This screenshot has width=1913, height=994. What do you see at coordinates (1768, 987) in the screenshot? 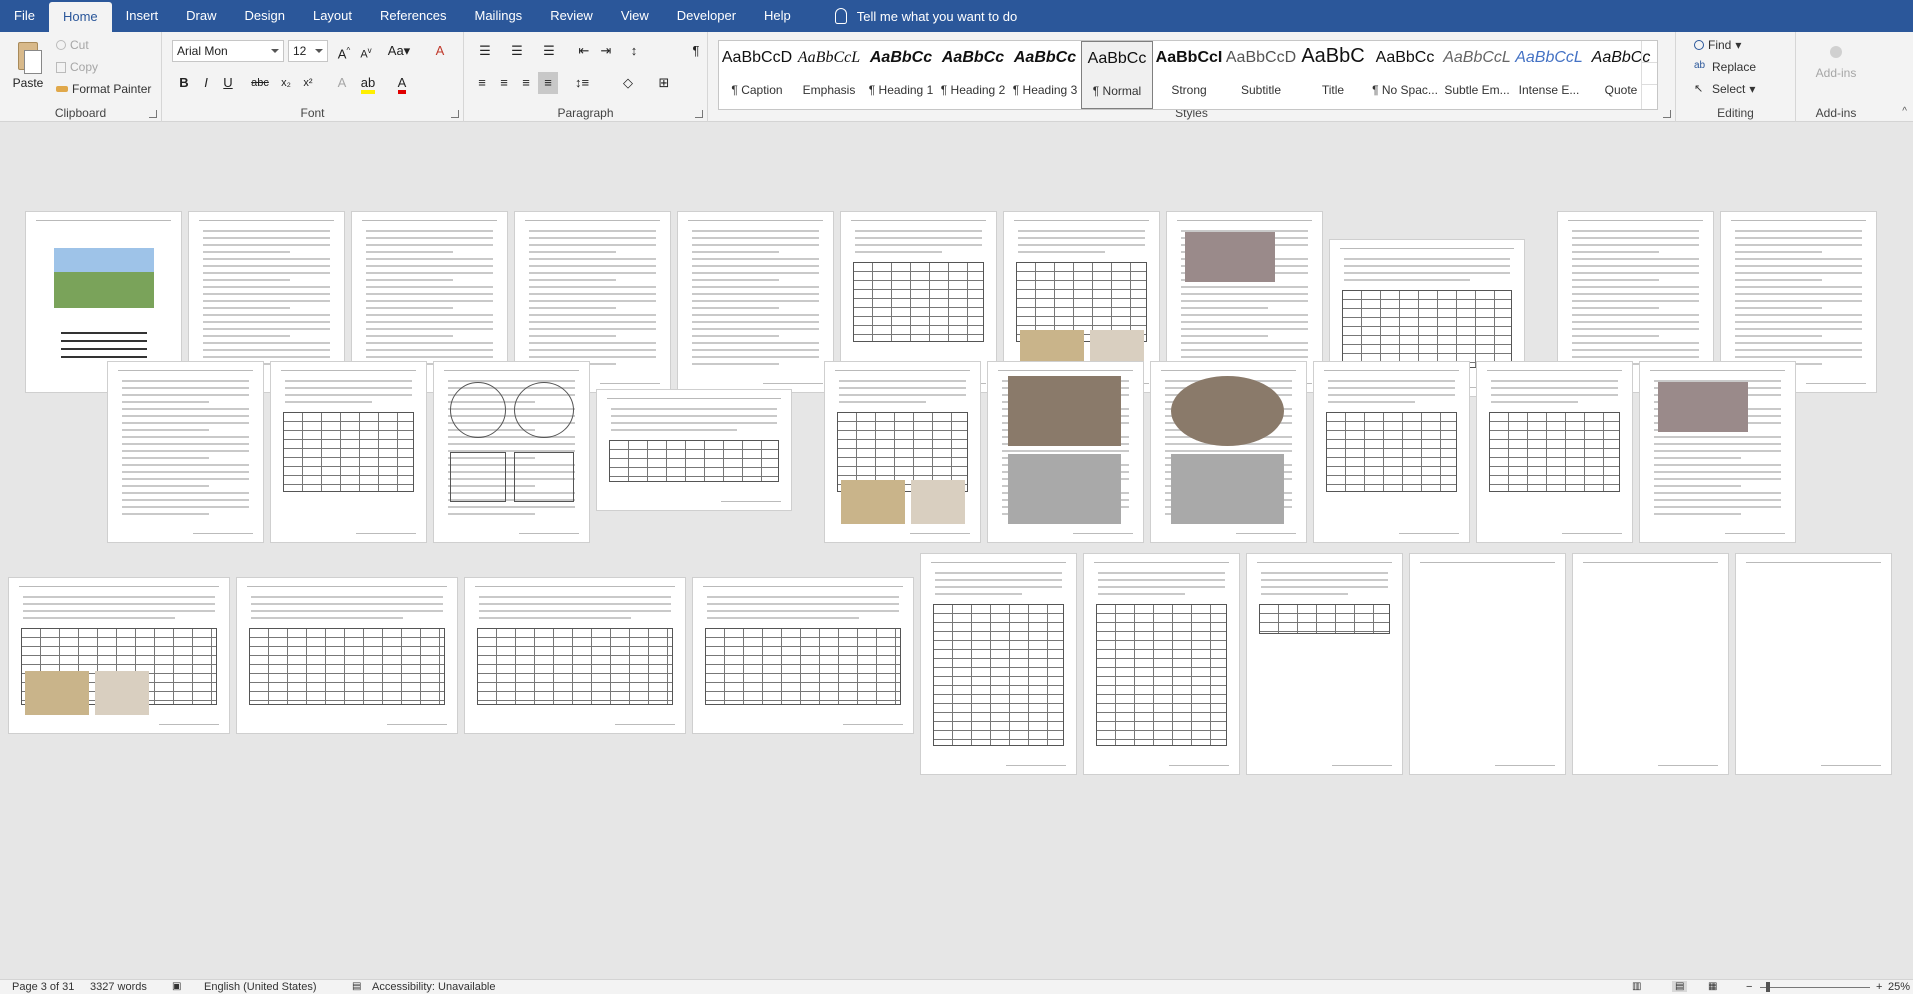
I see `zoom-slider-thumb` at bounding box center [1768, 987].